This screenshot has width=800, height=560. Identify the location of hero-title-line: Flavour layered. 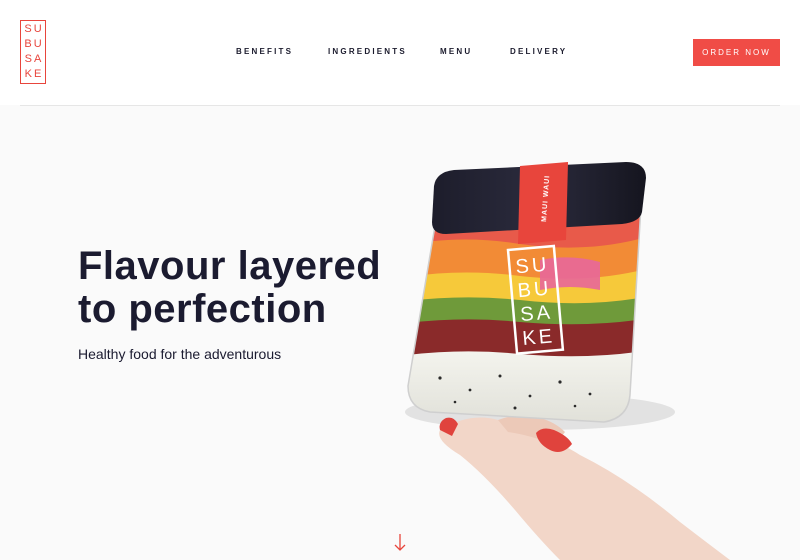
(230, 266).